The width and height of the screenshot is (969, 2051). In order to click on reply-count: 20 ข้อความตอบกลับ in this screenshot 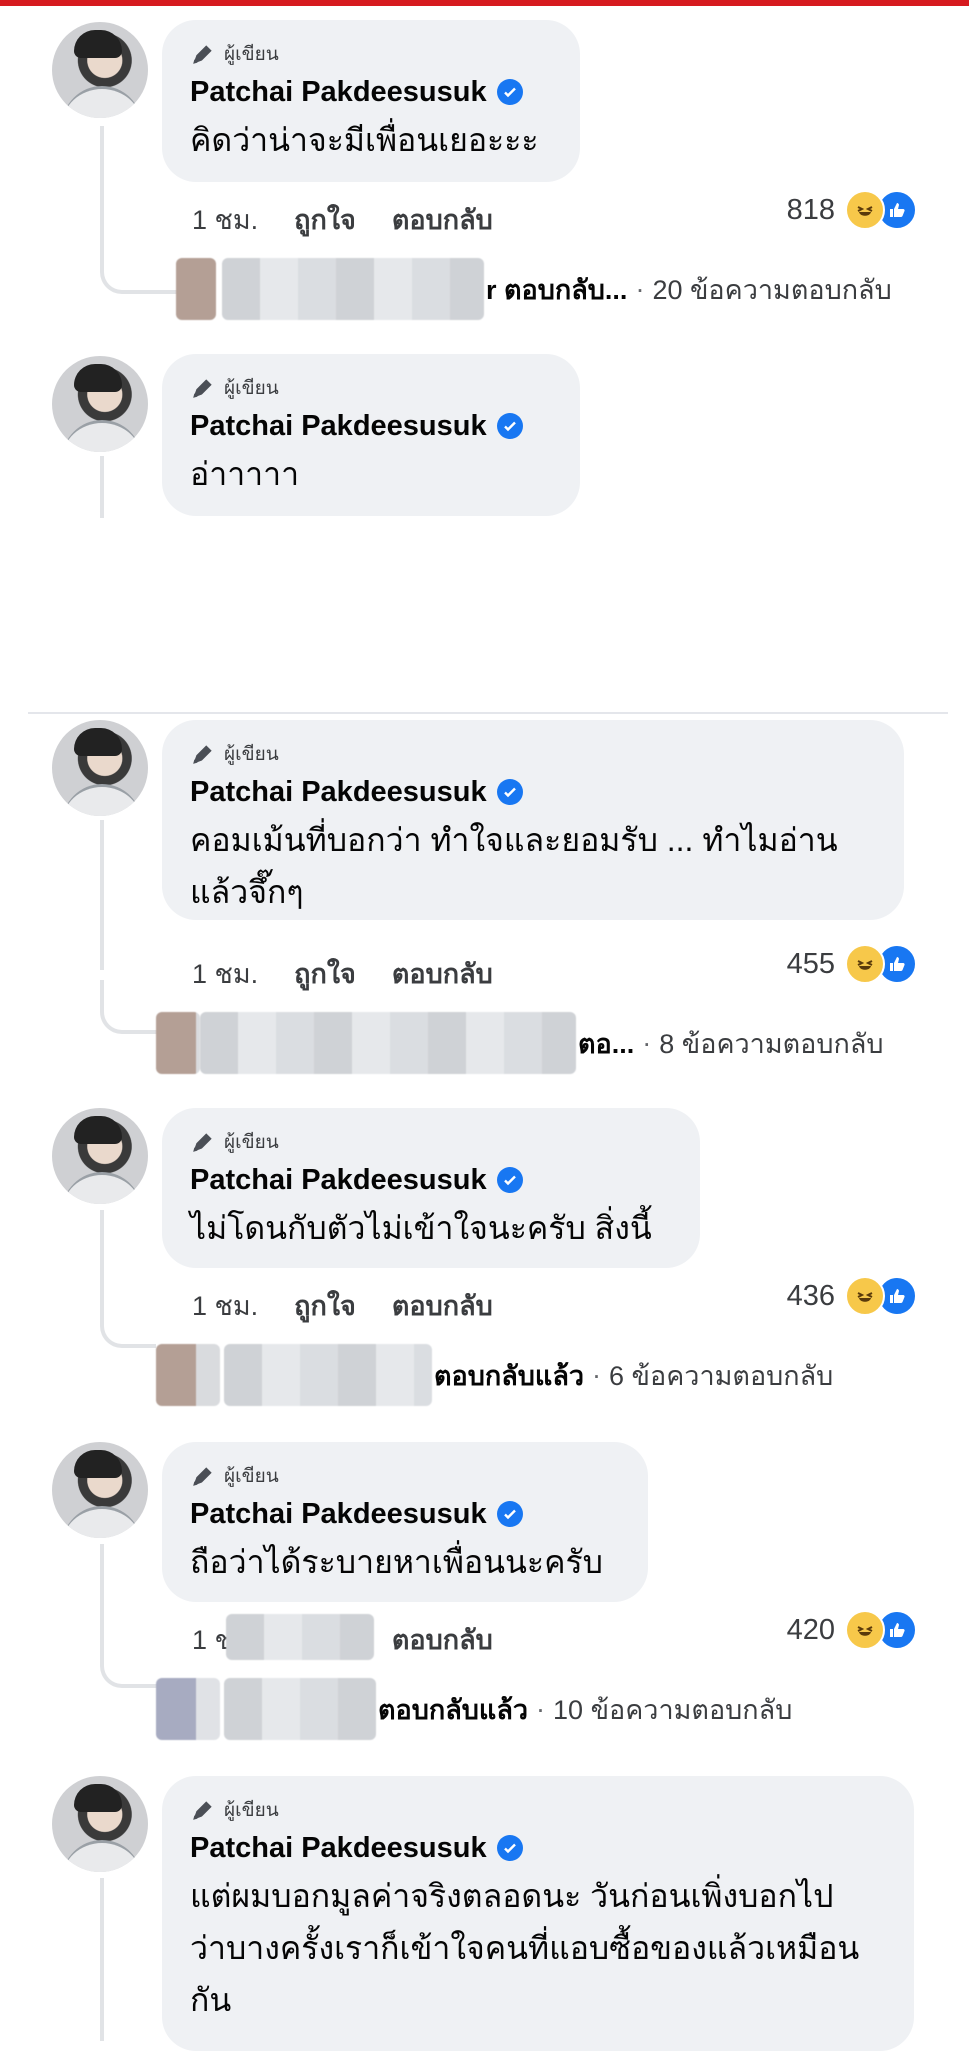, I will do `click(772, 289)`.